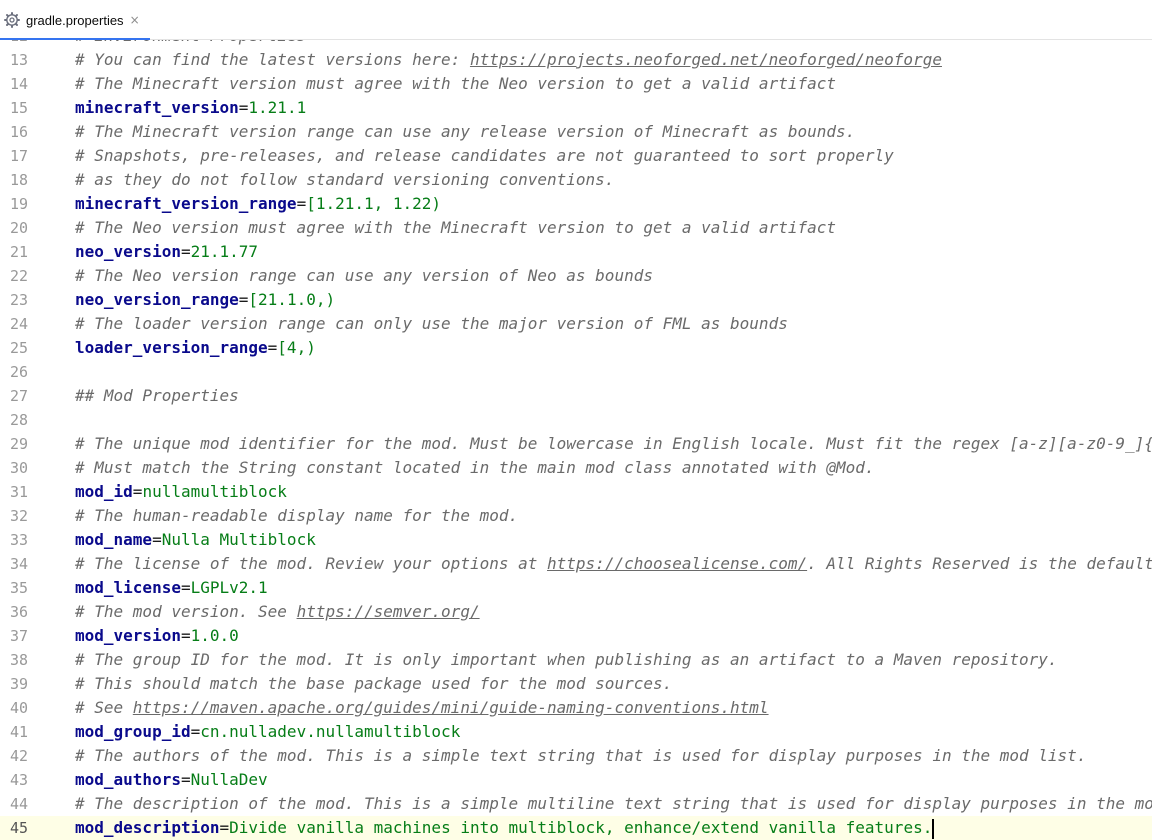 The image size is (1152, 840). What do you see at coordinates (157, 396) in the screenshot?
I see `line-content: ## Mod Properties` at bounding box center [157, 396].